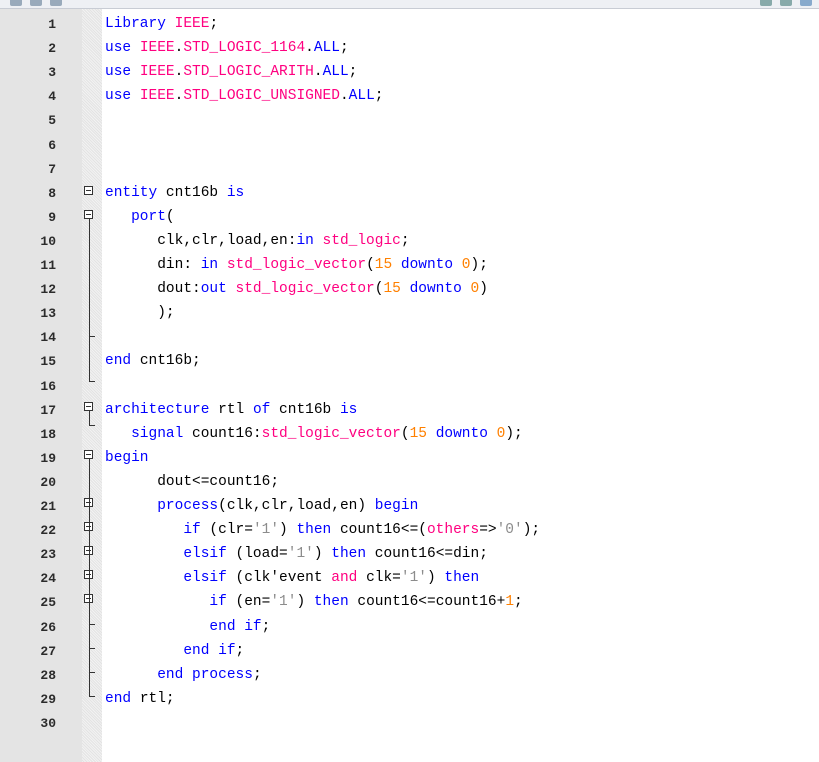 This screenshot has height=762, width=819. I want to click on code-token: dout<=count16;, so click(192, 481).